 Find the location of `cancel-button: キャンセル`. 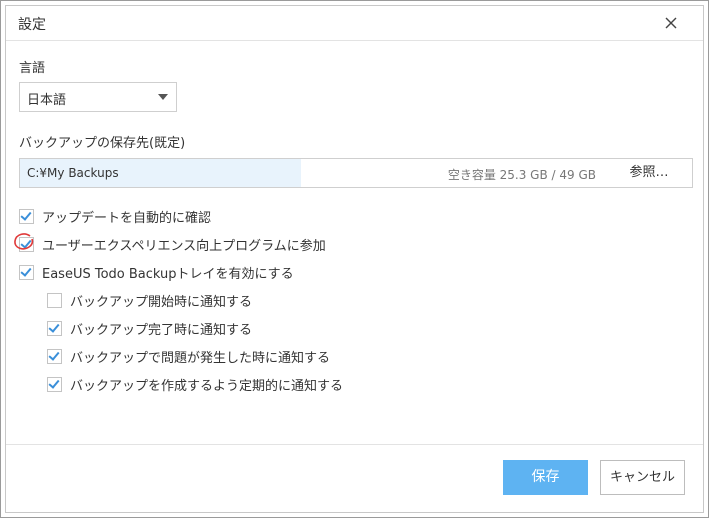

cancel-button: キャンセル is located at coordinates (642, 477).